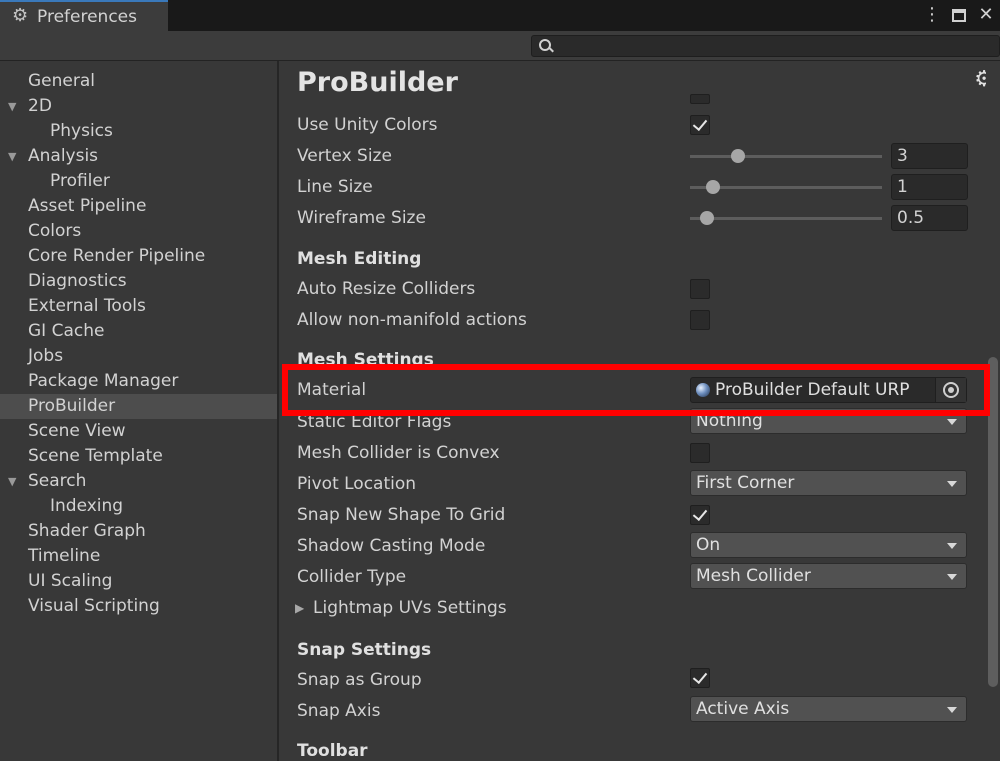  I want to click on line-size-label: Line Size, so click(335, 187).